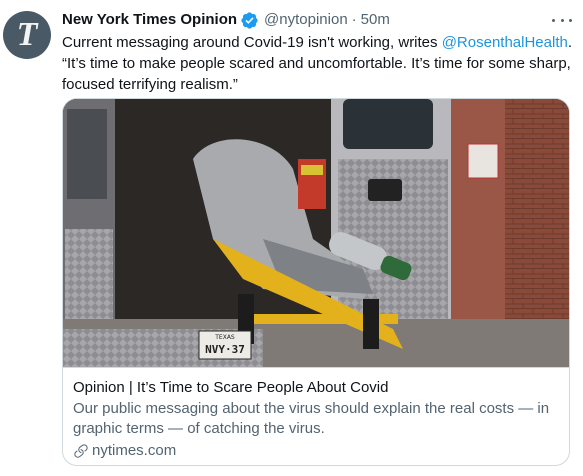 This screenshot has width=583, height=476. I want to click on mention-link: @RosenthalHealth, so click(505, 42).